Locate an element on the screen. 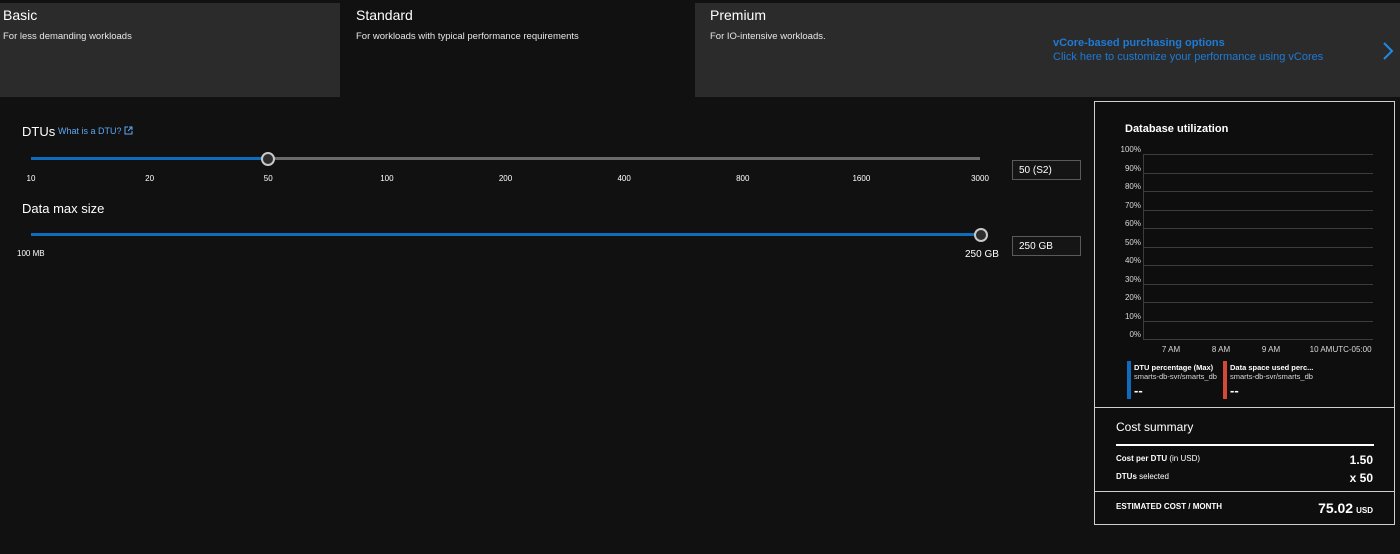 This screenshot has width=1400, height=554. estimated-cost-value: 75.02 is located at coordinates (1336, 508).